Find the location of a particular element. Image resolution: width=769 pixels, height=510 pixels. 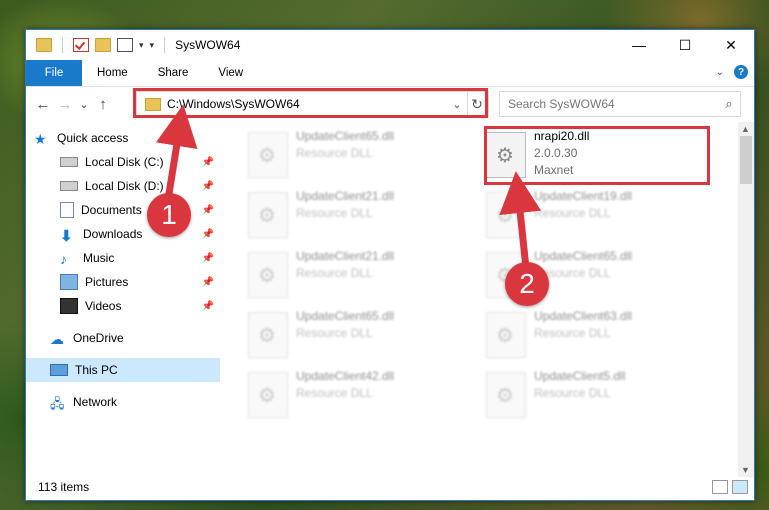

step-badge-1: 1 is located at coordinates (169, 215).